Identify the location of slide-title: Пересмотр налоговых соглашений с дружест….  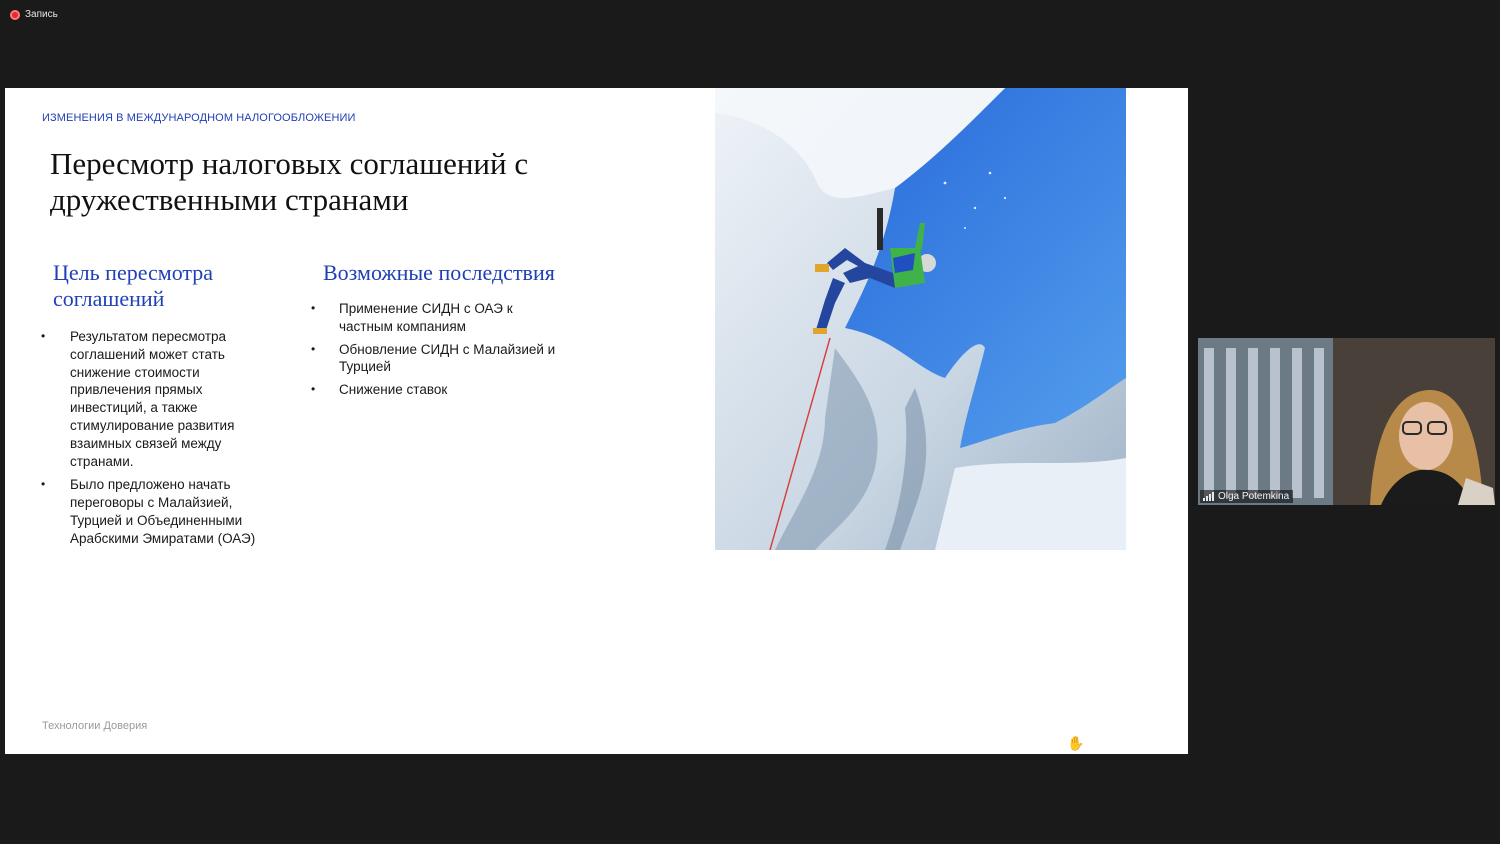
(289, 181).